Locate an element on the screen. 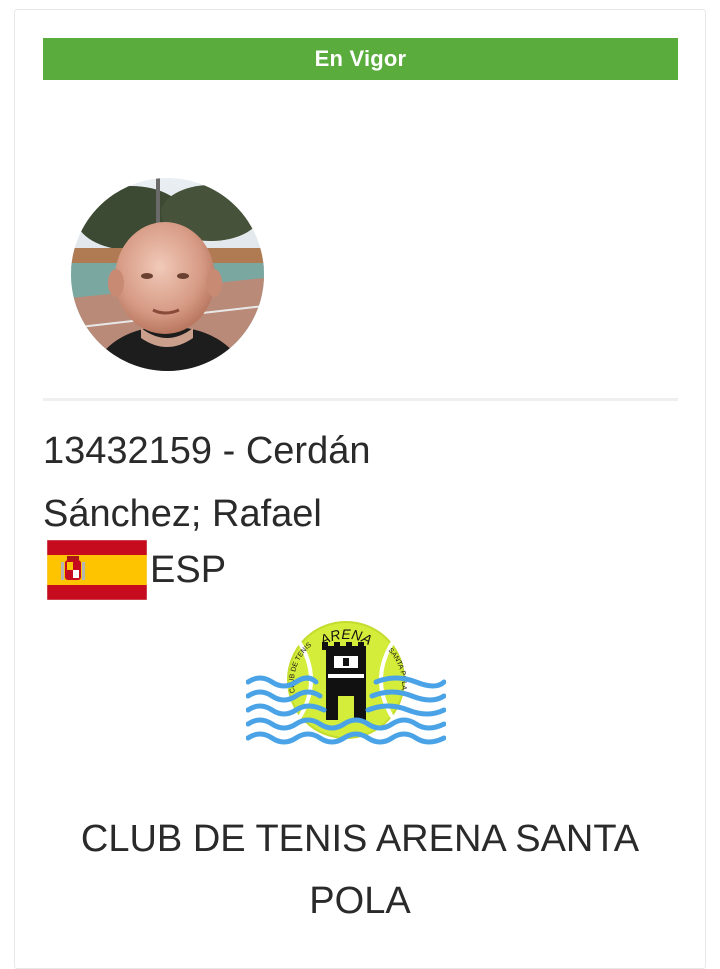 The width and height of the screenshot is (720, 969). status-badge: En Vigor is located at coordinates (360, 59).